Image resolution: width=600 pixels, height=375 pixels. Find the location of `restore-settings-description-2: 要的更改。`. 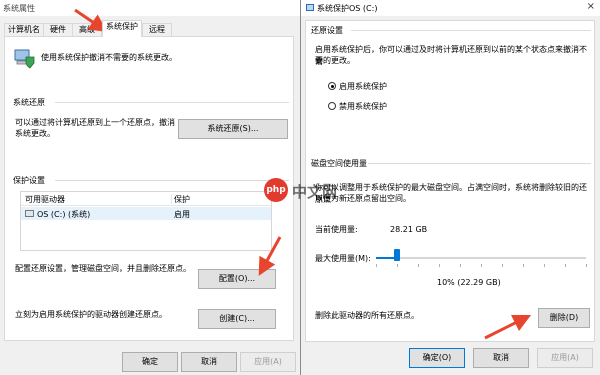

restore-settings-description-2: 要的更改。 is located at coordinates (335, 60).